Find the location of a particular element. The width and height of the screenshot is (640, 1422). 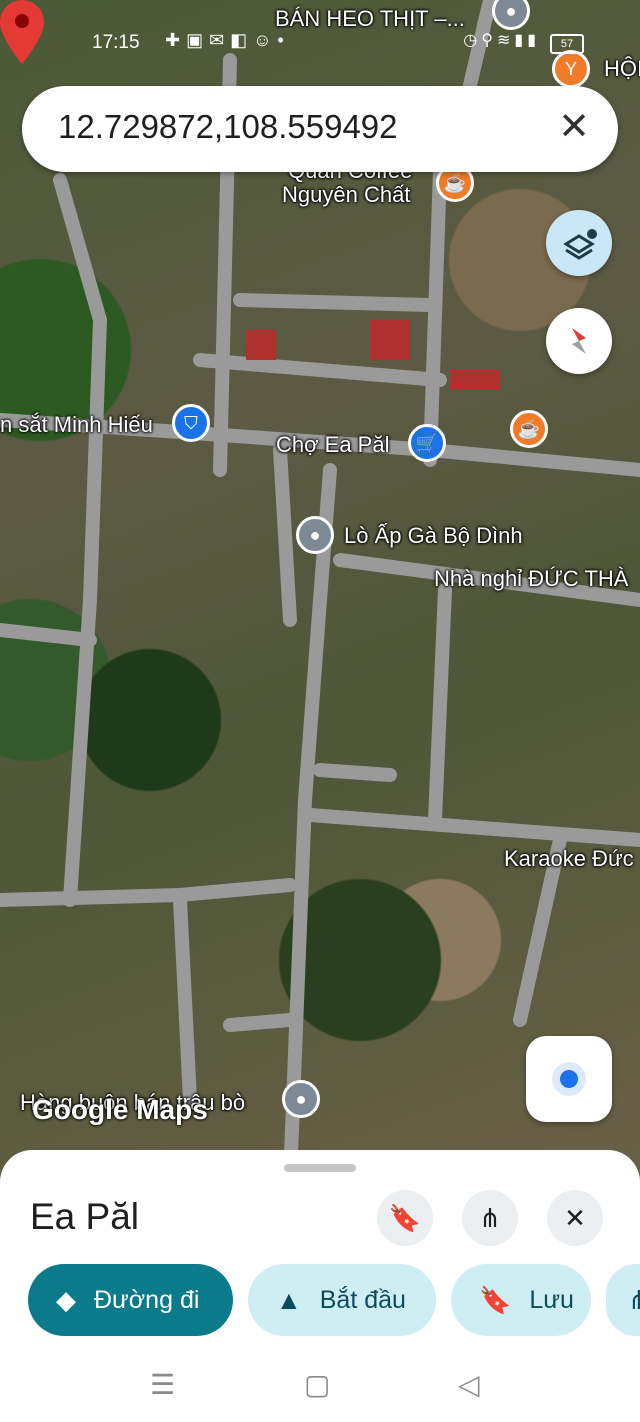

save-button: 🔖 Lưu is located at coordinates (521, 1300).